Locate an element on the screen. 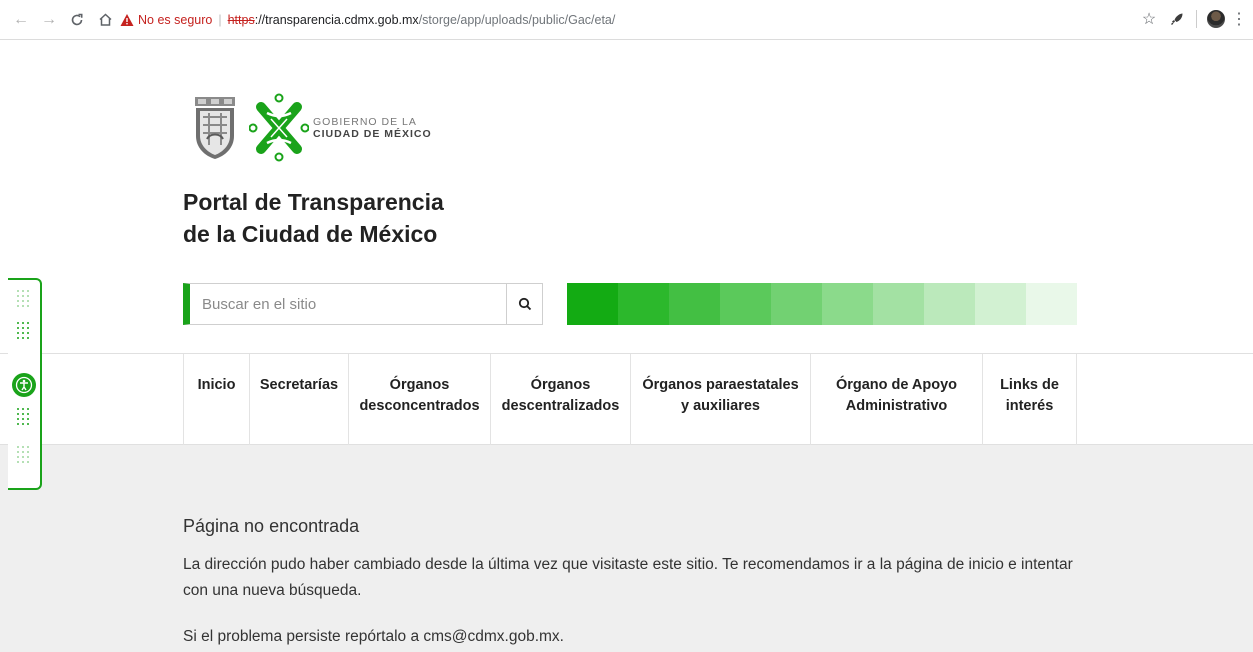 This screenshot has height=652, width=1253. government-logo: GOBIERNO DE LA CIUDAD DE MÉXICO is located at coordinates (312, 128).